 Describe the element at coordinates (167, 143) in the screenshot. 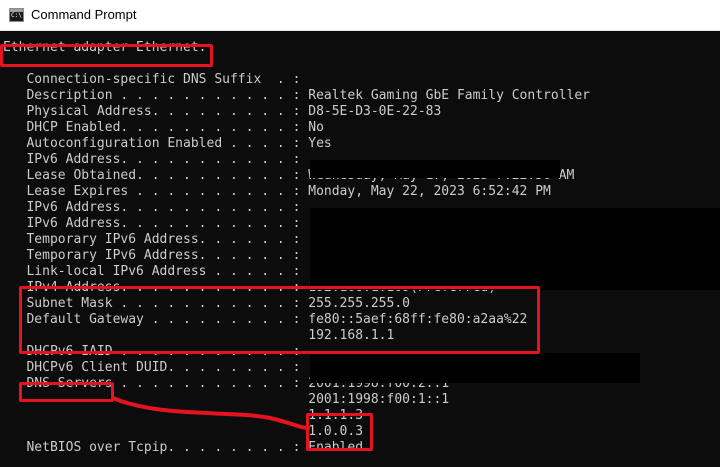

I see `autoconfiguration-line: Autoconfiguration Enabled . . . . : Yes` at that location.